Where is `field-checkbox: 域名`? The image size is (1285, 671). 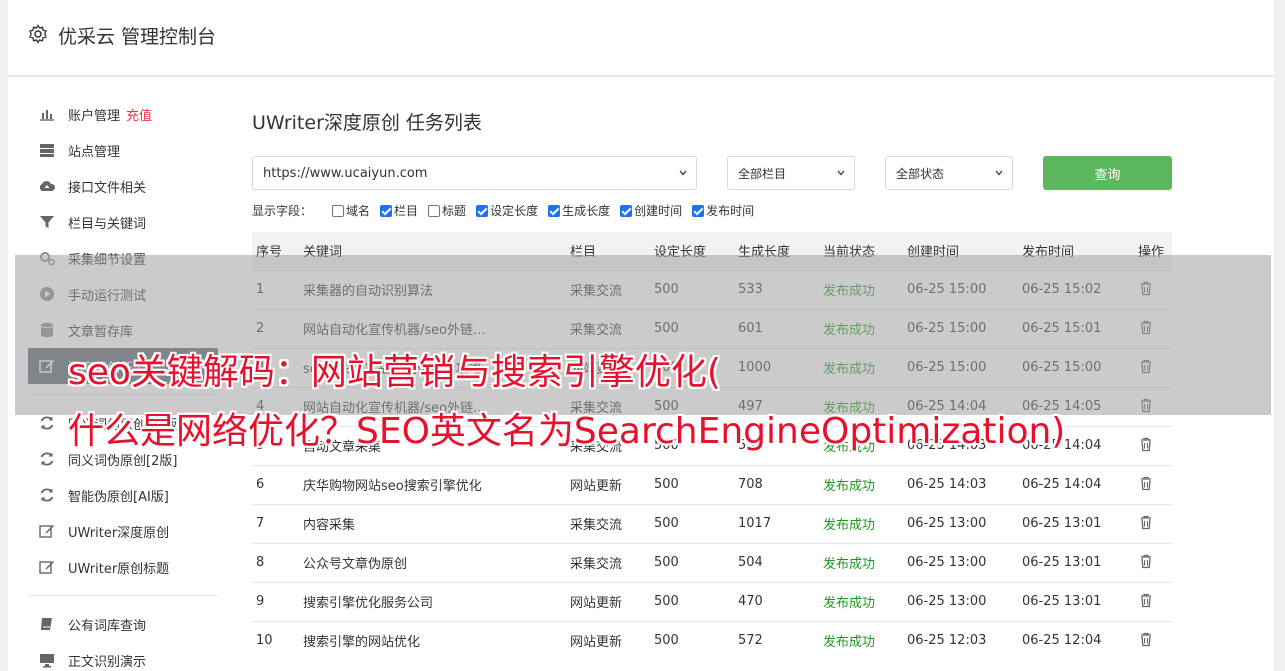 field-checkbox: 域名 is located at coordinates (351, 210).